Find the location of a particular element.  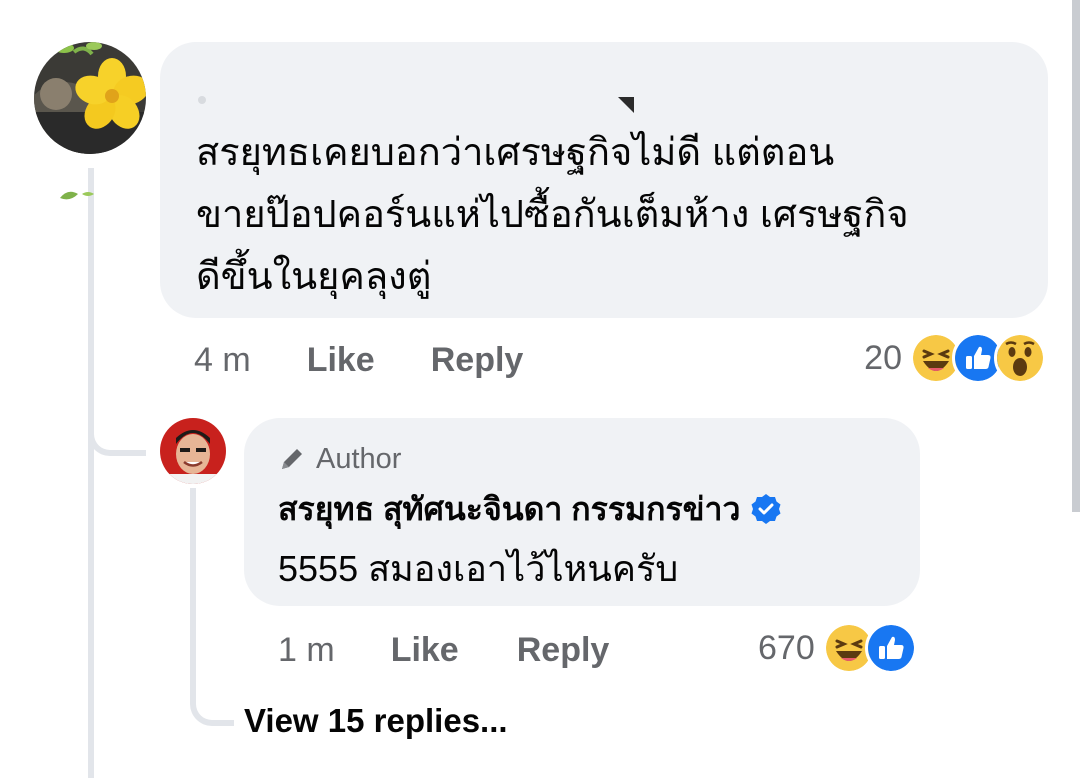

author-badge: Author is located at coordinates (339, 459).